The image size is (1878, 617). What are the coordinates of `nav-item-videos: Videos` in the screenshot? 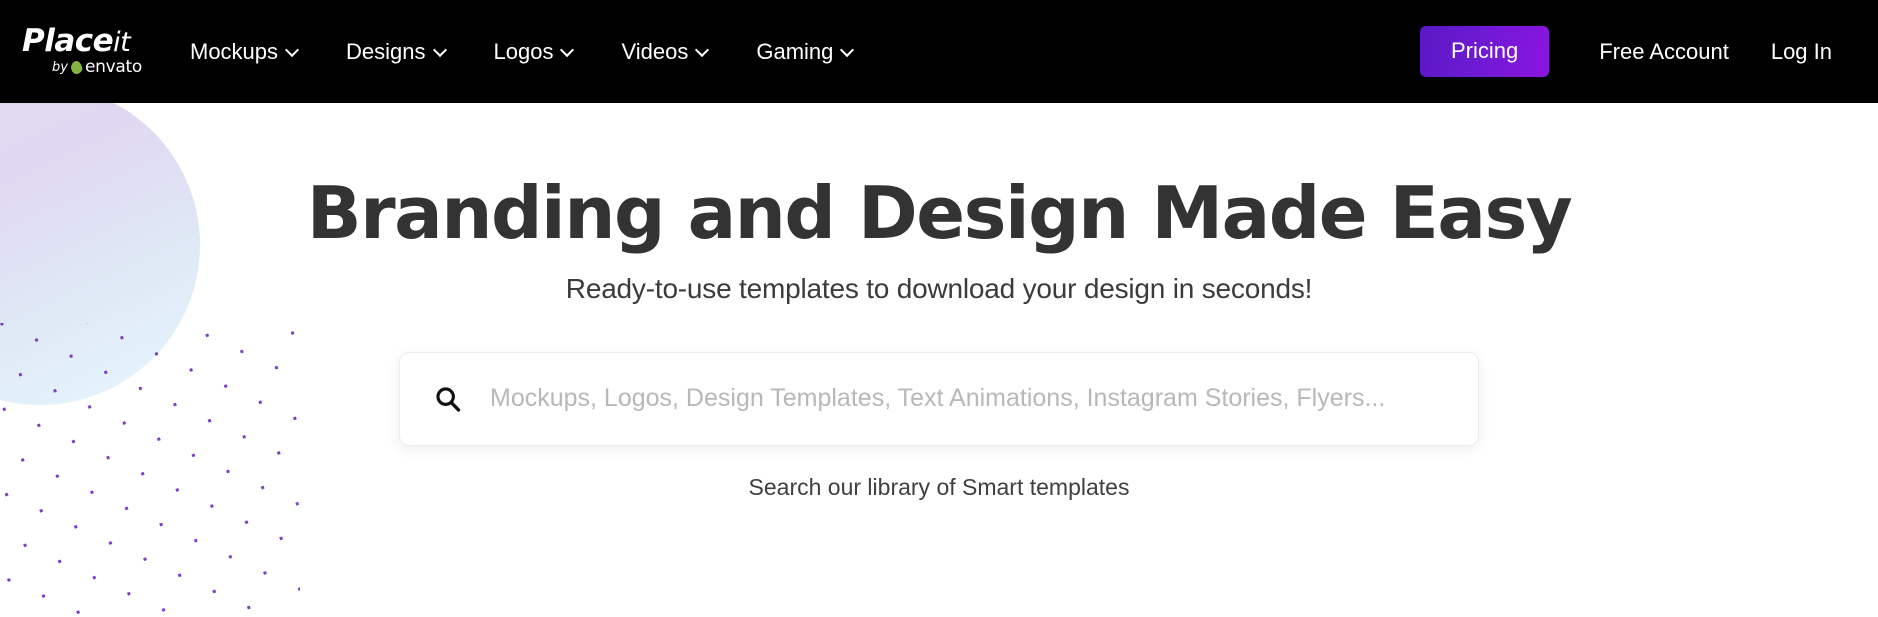 It's located at (664, 52).